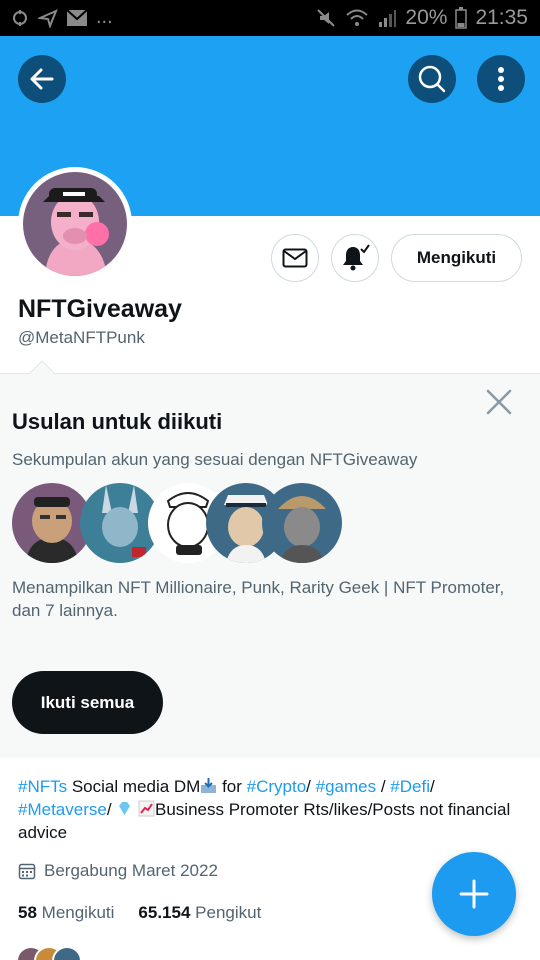 The width and height of the screenshot is (540, 960). I want to click on mail-icon, so click(295, 258).